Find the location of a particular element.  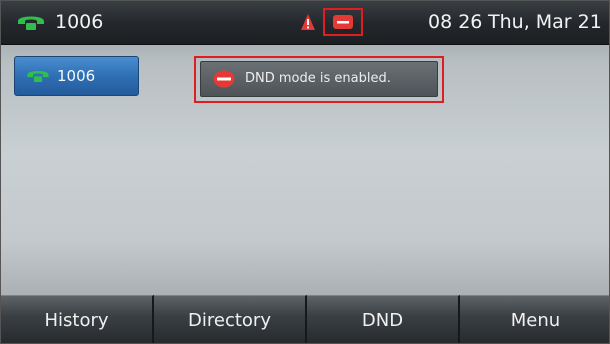

line-key-1006: 1006 is located at coordinates (76, 76).